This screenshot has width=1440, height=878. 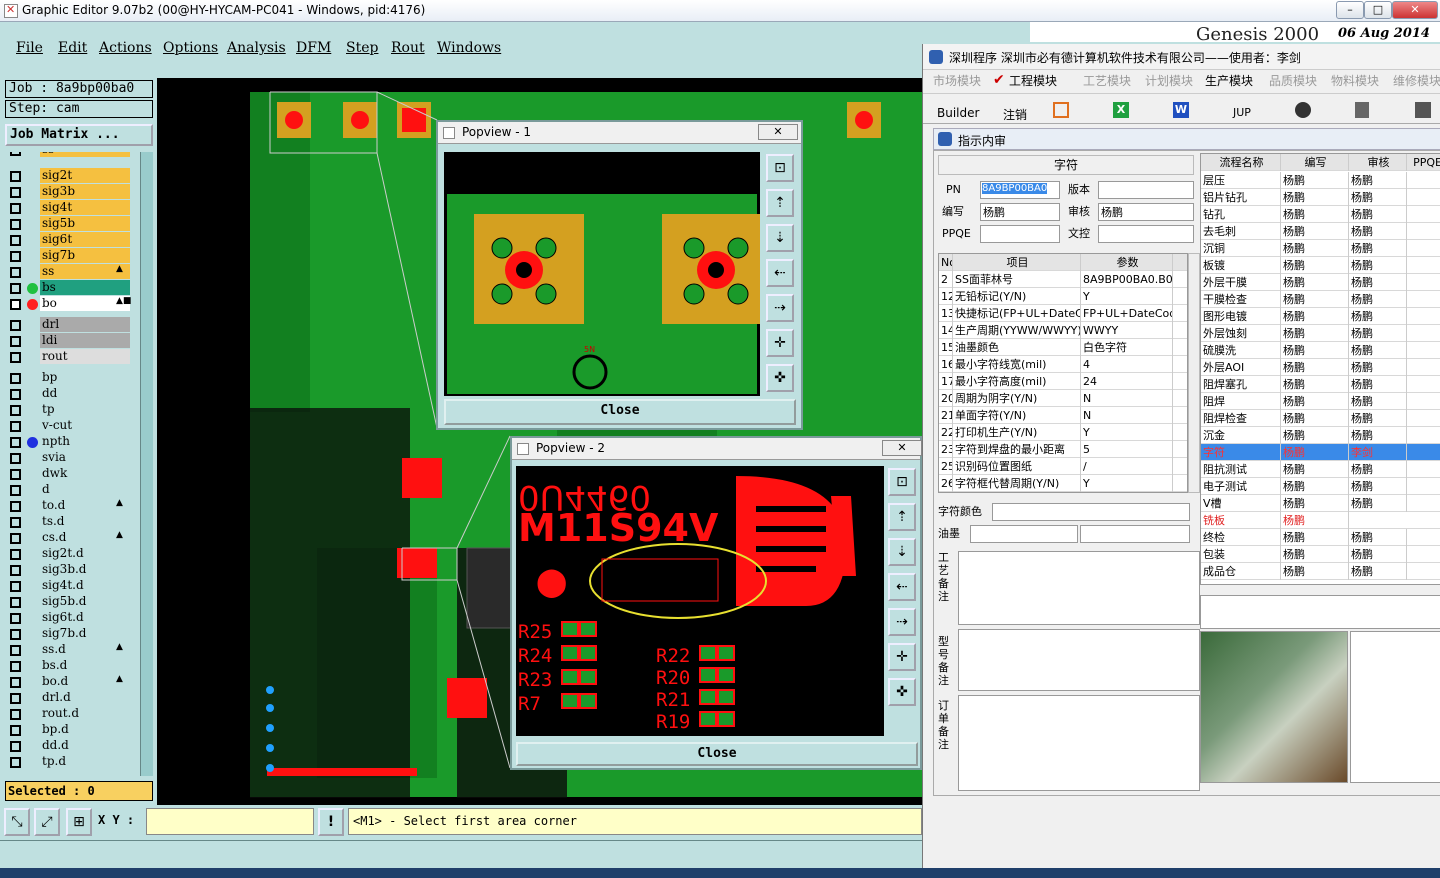 I want to click on module-tab: 维修模块, so click(x=1416, y=81).